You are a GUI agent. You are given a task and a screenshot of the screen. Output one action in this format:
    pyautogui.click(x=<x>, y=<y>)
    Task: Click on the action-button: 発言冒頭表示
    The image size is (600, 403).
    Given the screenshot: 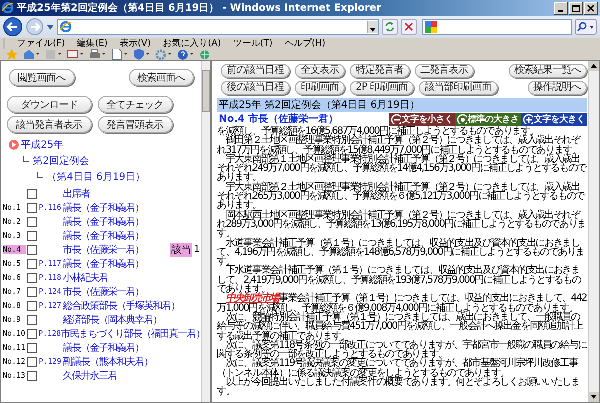 What is the action you would take?
    pyautogui.click(x=135, y=124)
    